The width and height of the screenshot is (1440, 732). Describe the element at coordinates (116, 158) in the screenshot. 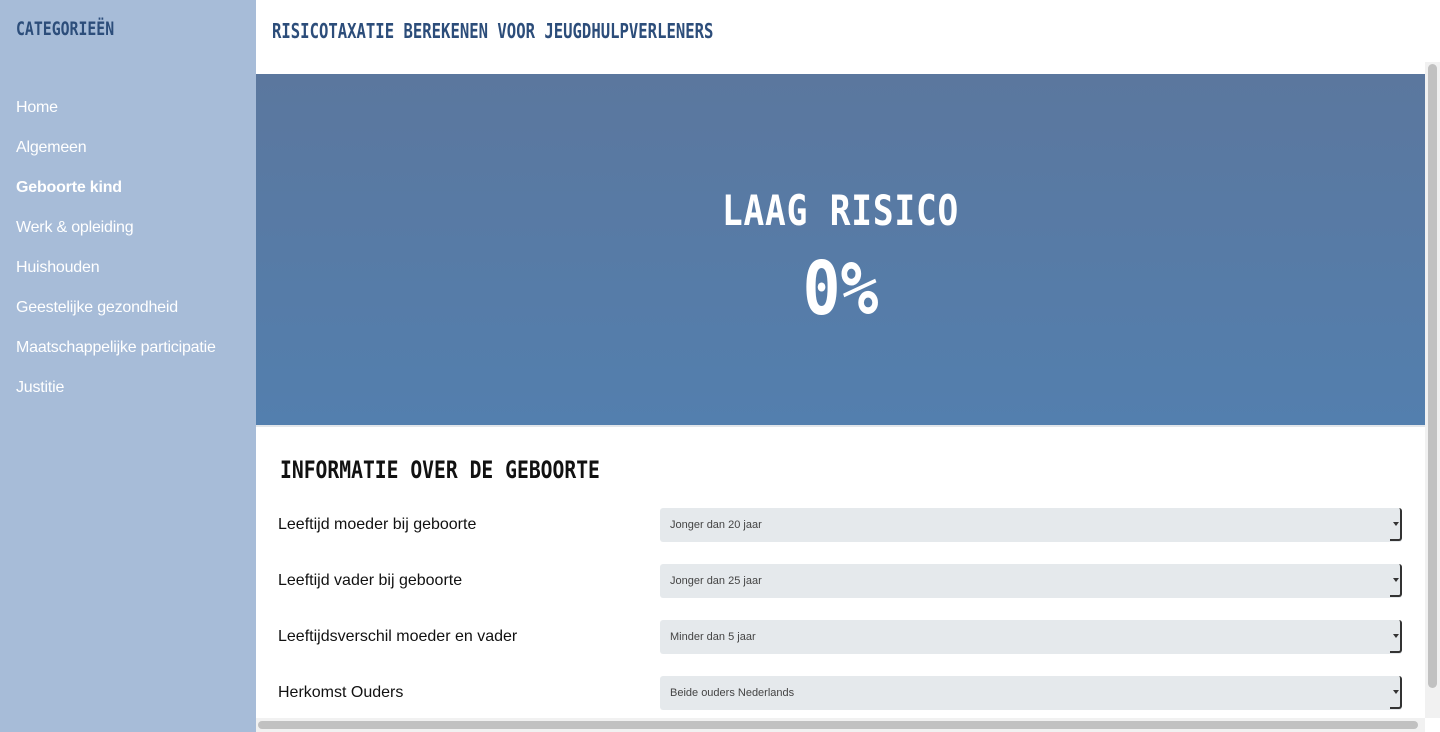

I see `sidebar-item-algemeen: Algemeen` at that location.